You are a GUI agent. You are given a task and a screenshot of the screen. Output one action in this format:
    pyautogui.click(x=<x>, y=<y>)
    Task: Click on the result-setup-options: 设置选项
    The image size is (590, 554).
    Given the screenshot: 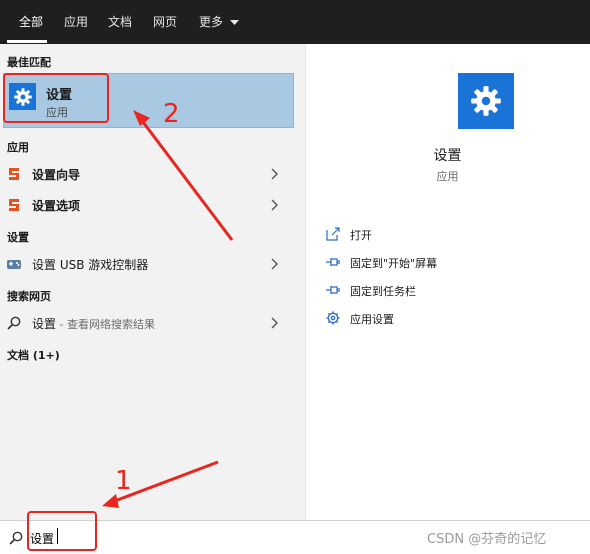 What is the action you would take?
    pyautogui.click(x=152, y=205)
    